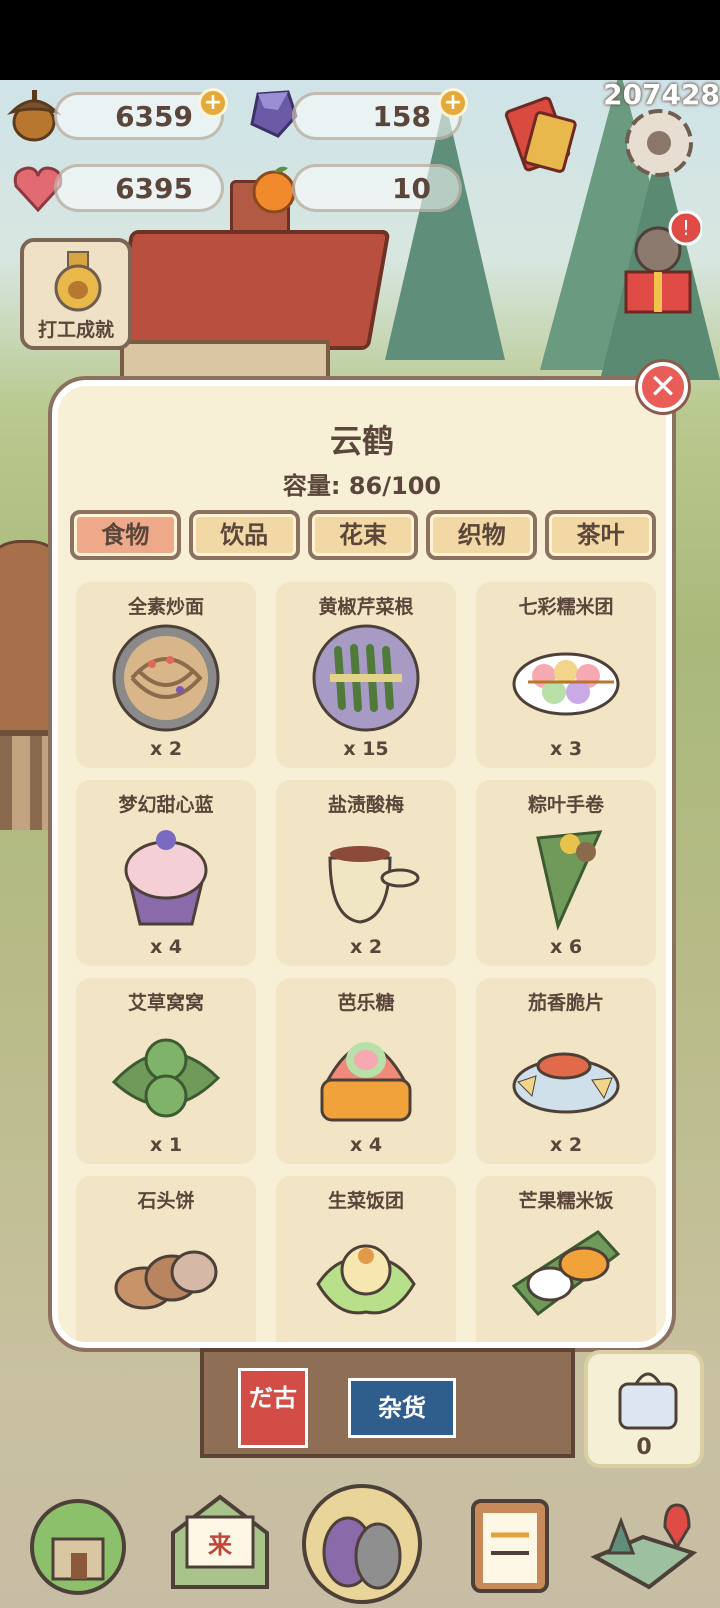 The height and width of the screenshot is (1608, 720). I want to click on add-acorn-button: +, so click(213, 103).